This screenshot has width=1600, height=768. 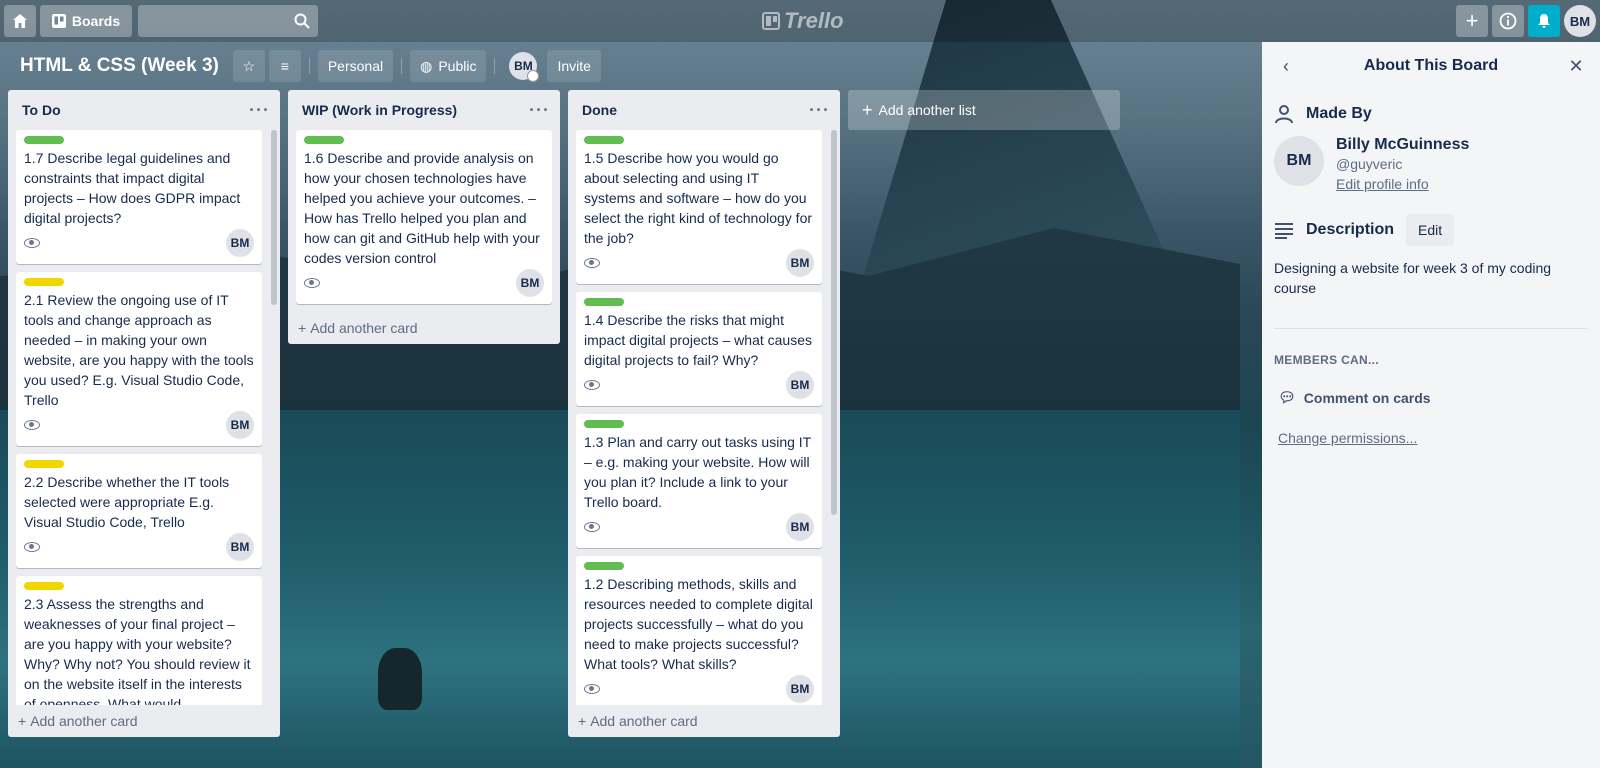 I want to click on chevron-left-icon: ‹, so click(x=1286, y=66).